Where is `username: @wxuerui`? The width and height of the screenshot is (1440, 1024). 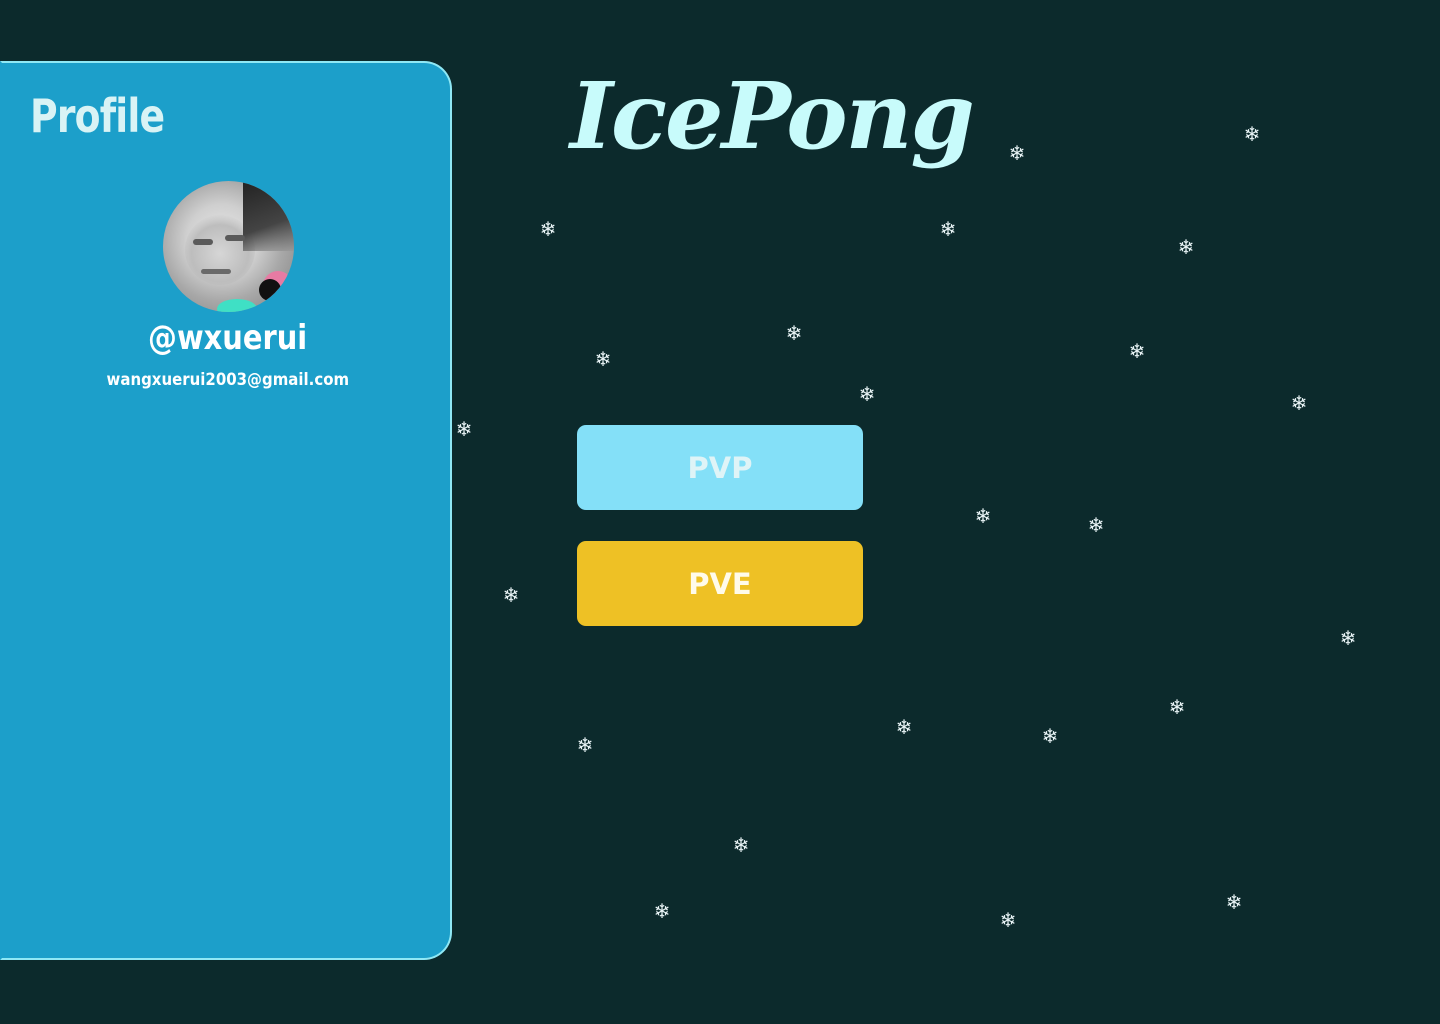
username: @wxuerui is located at coordinates (228, 338).